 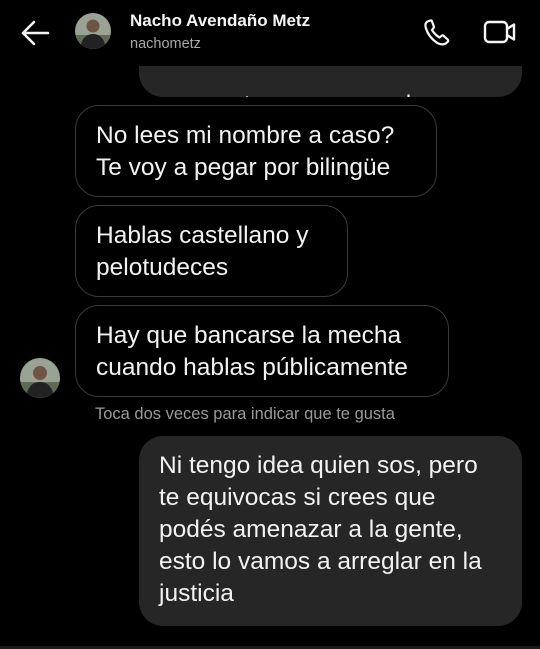 I want to click on message-text: y me estas amenazando, so click(x=340, y=93).